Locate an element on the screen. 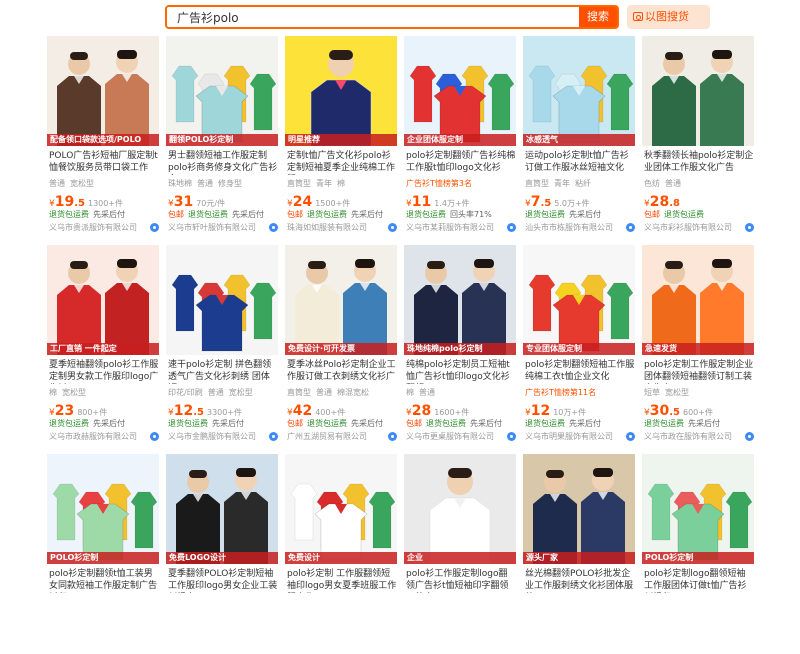 The height and width of the screenshot is (654, 800). search-box: 搜索 is located at coordinates (392, 17).